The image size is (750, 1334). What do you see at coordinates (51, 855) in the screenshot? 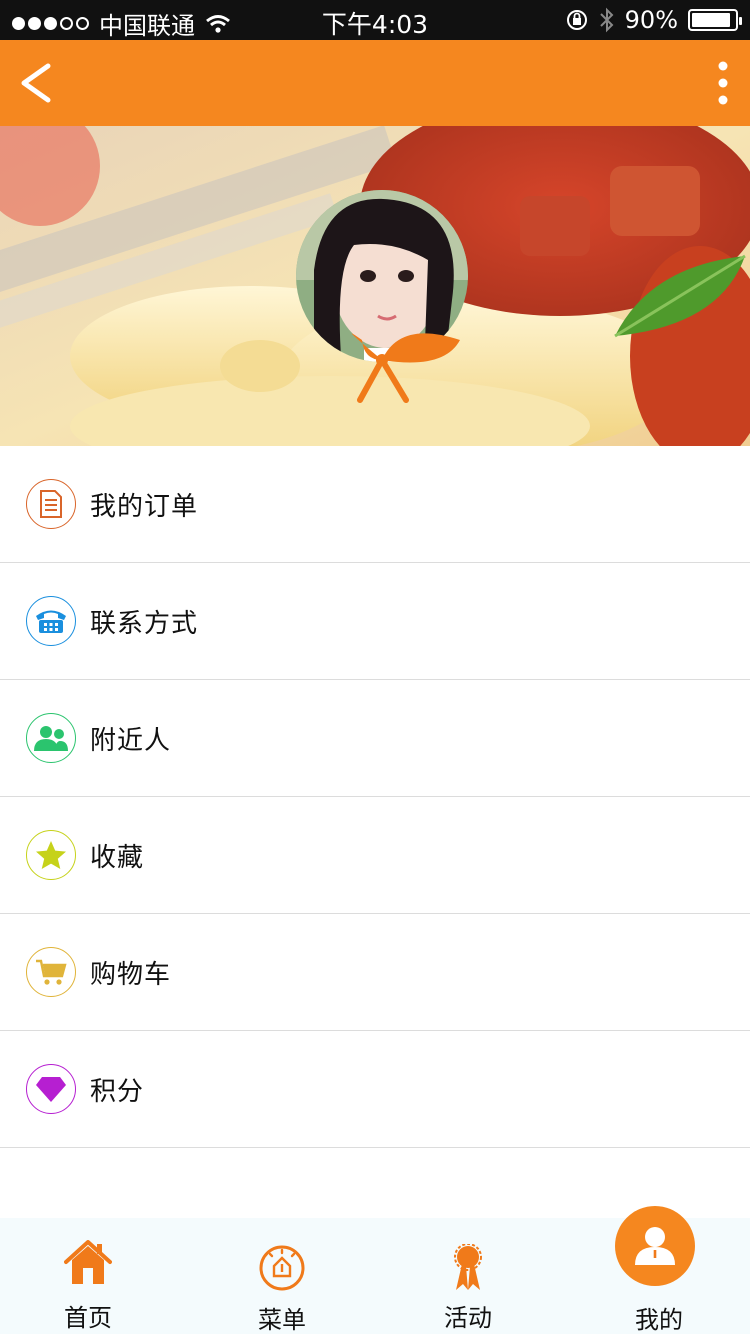
I see `star-icon` at bounding box center [51, 855].